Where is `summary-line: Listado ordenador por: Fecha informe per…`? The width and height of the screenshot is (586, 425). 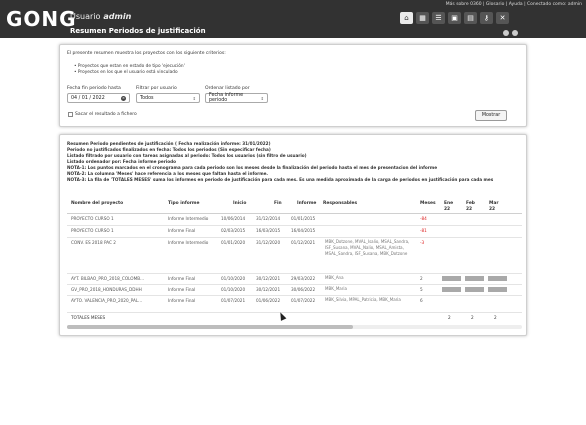 summary-line: Listado ordenador por: Fecha informe per… is located at coordinates (122, 161).